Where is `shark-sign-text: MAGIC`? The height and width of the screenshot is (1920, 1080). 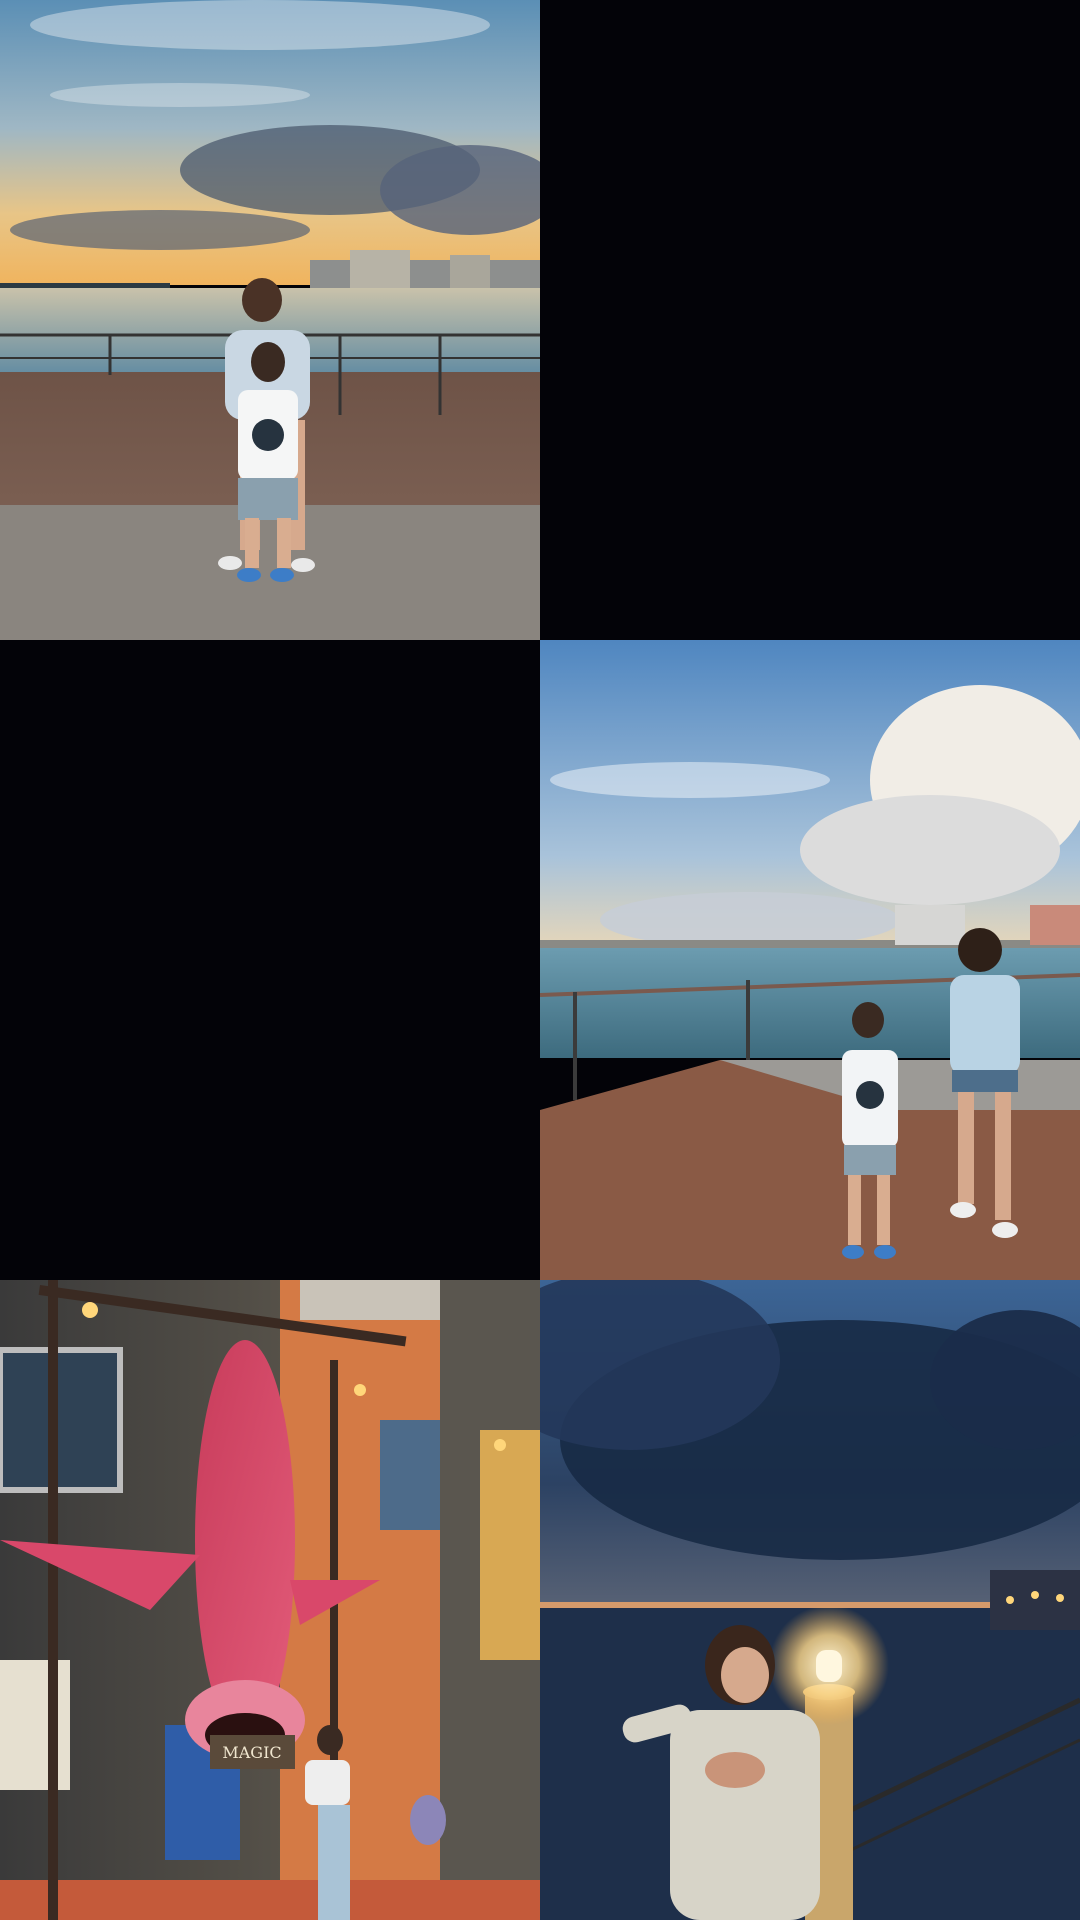 shark-sign-text: MAGIC is located at coordinates (251, 1752).